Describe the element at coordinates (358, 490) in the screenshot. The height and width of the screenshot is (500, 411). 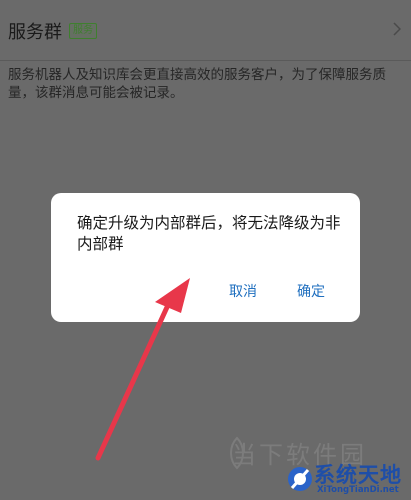
I see `brand-url: XiTongTianDi.net` at that location.